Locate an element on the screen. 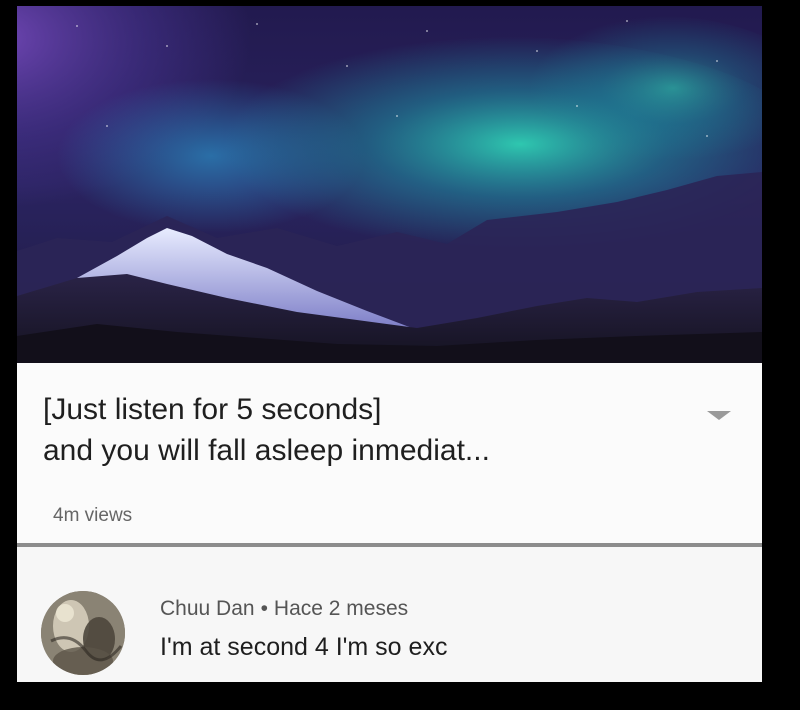  comment-meta: Chuu Dan • Hace 2 meses is located at coordinates (284, 609).